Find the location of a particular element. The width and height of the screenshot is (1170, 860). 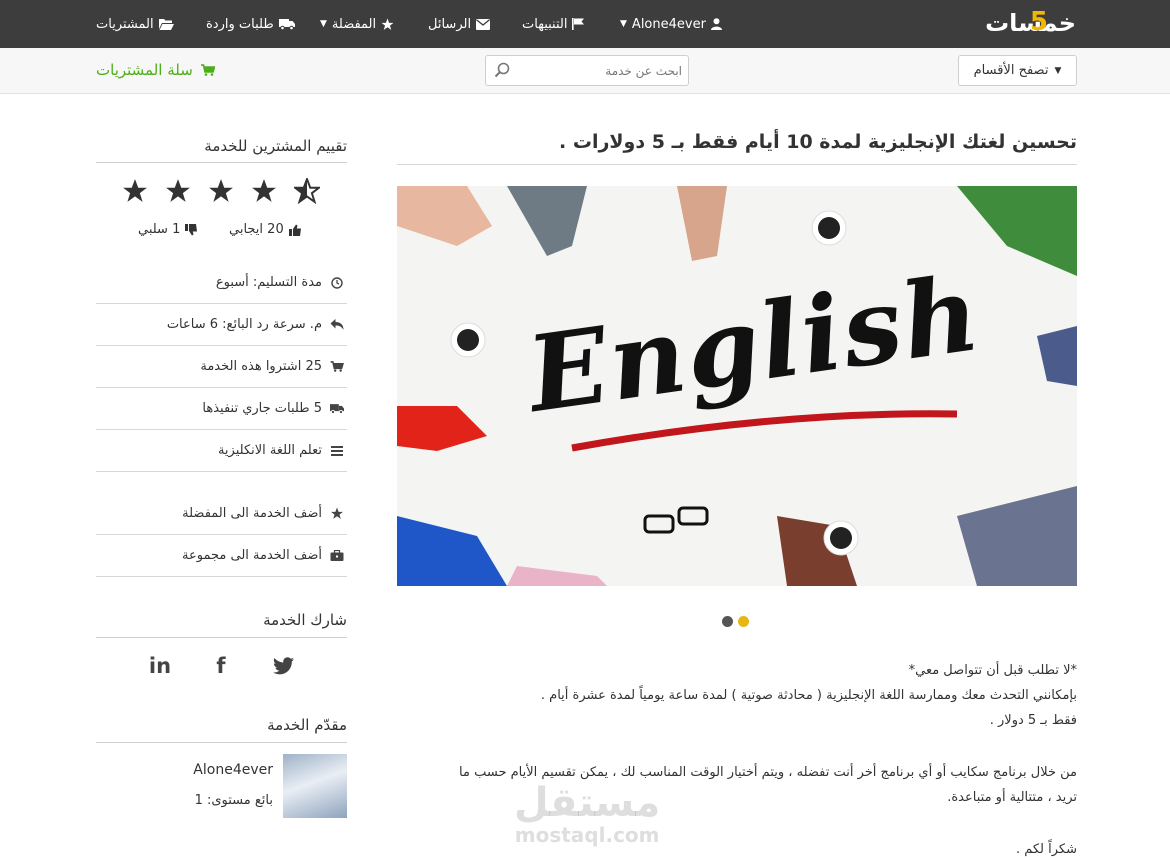

search-input is located at coordinates (598, 71).